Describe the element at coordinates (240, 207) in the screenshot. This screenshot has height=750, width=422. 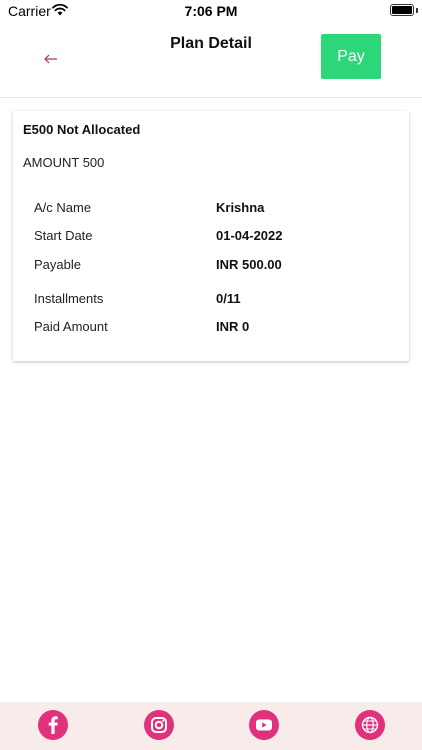
I see `detail-value: Krishna` at that location.